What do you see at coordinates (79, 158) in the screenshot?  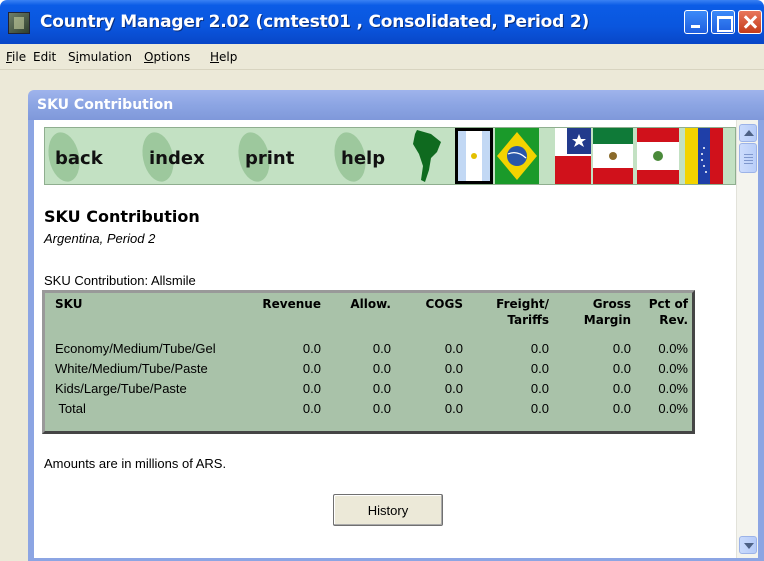 I see `back-label: back` at bounding box center [79, 158].